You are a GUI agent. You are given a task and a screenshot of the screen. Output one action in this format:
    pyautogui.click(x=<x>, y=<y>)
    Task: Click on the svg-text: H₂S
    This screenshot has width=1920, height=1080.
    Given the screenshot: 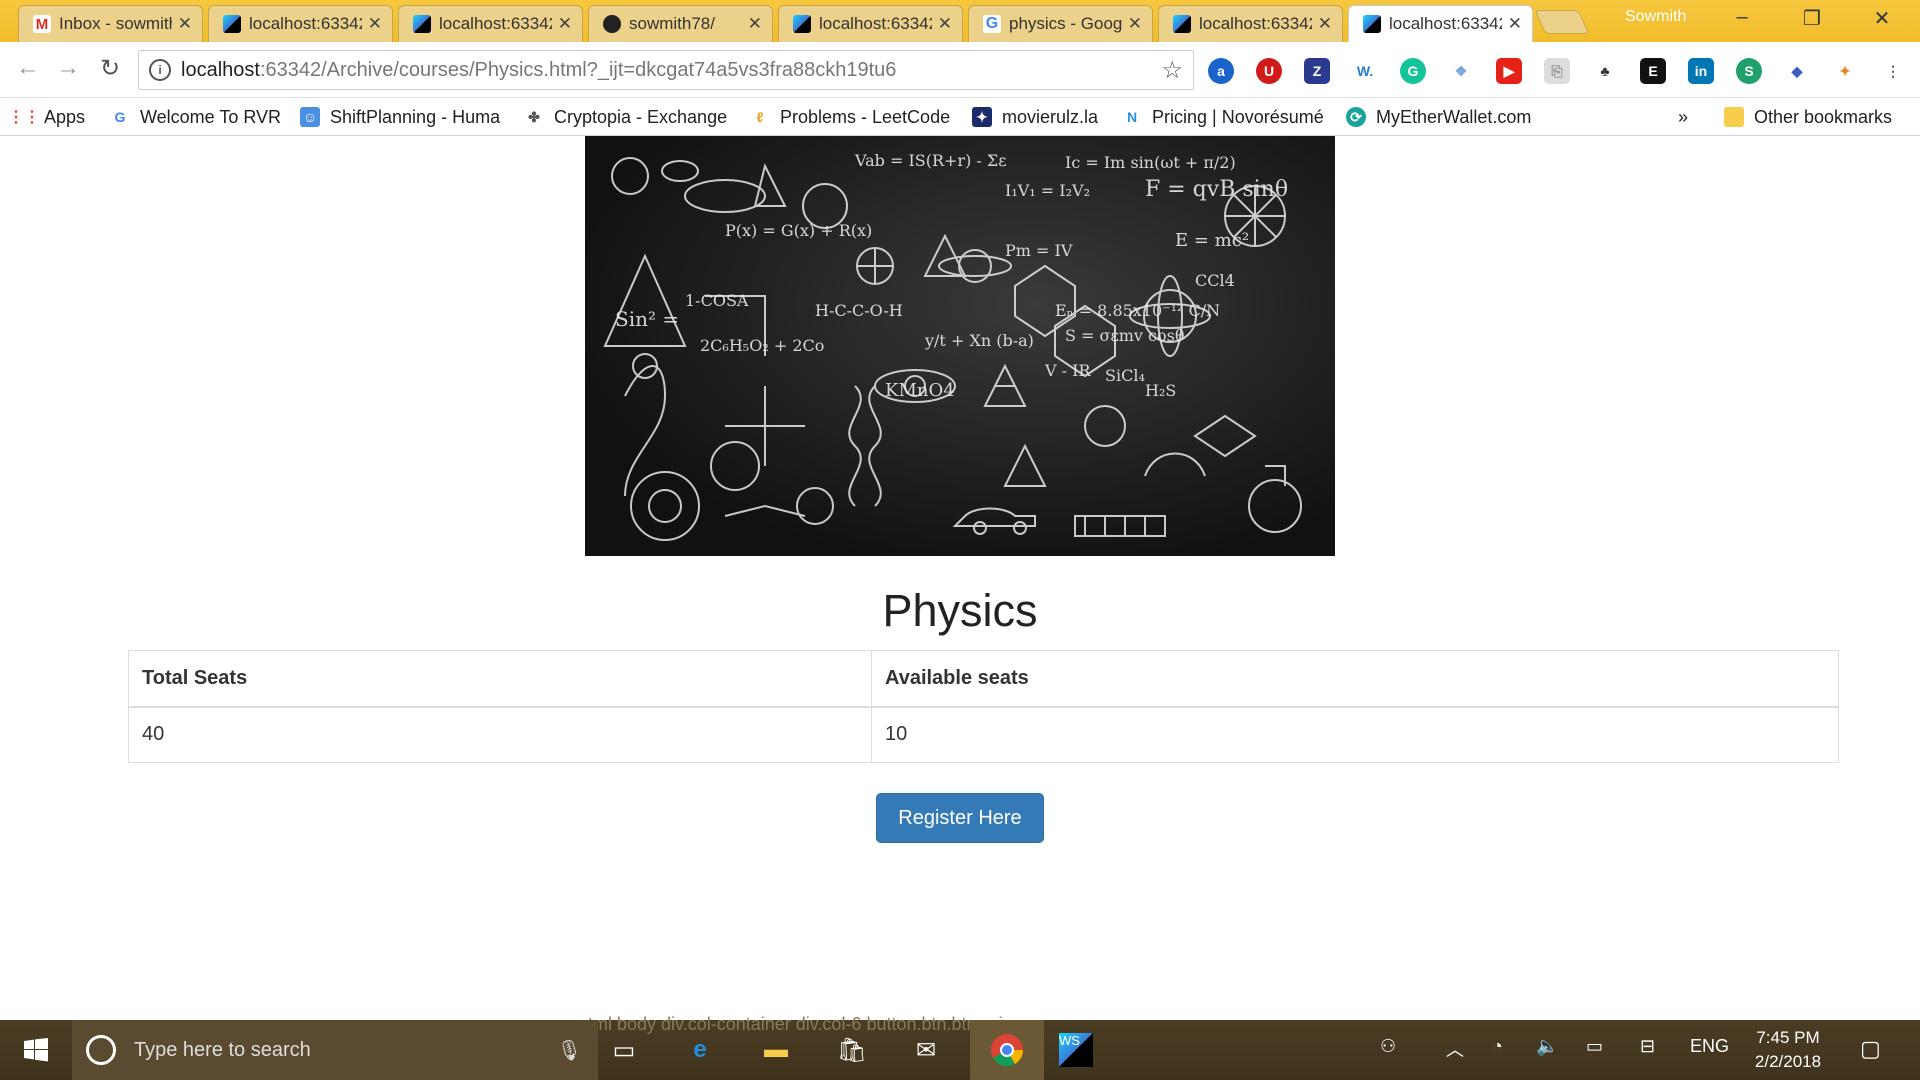 What is the action you would take?
    pyautogui.click(x=1160, y=390)
    